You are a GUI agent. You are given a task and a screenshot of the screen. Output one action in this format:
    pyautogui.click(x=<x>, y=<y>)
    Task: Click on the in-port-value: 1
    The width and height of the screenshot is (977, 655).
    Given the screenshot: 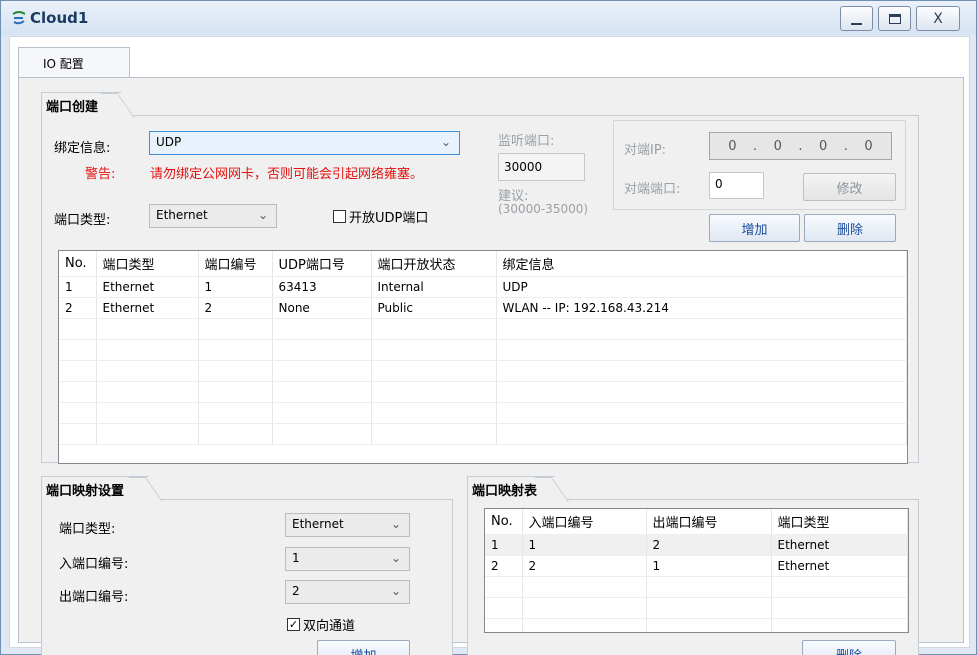 What is the action you would take?
    pyautogui.click(x=296, y=558)
    